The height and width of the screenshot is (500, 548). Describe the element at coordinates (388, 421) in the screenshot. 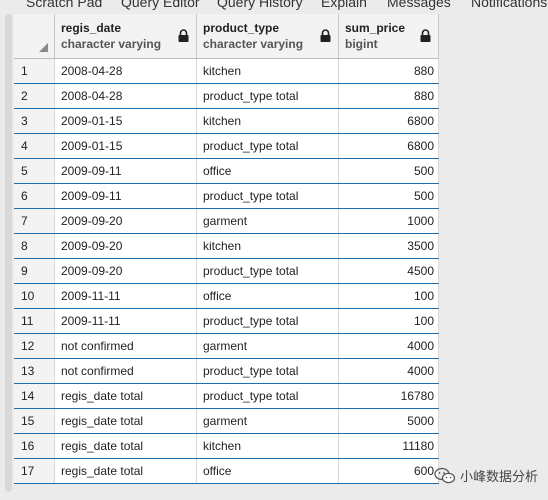

I see `sum-price-cell: 5000` at that location.